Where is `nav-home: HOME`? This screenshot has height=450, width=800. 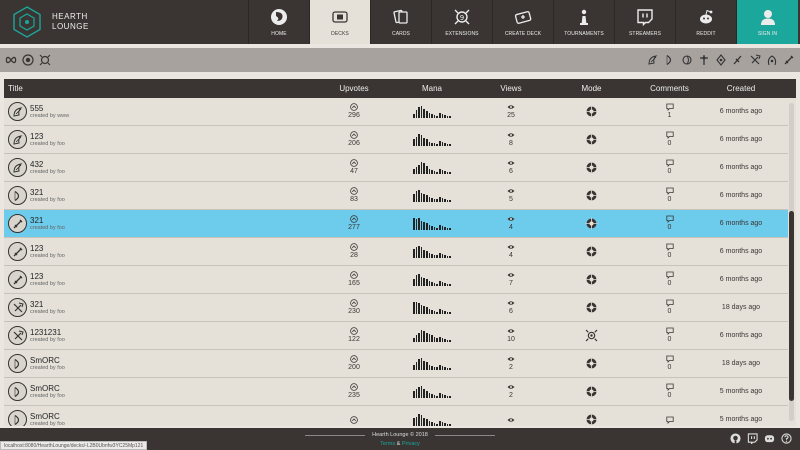
nav-home: HOME is located at coordinates (278, 22).